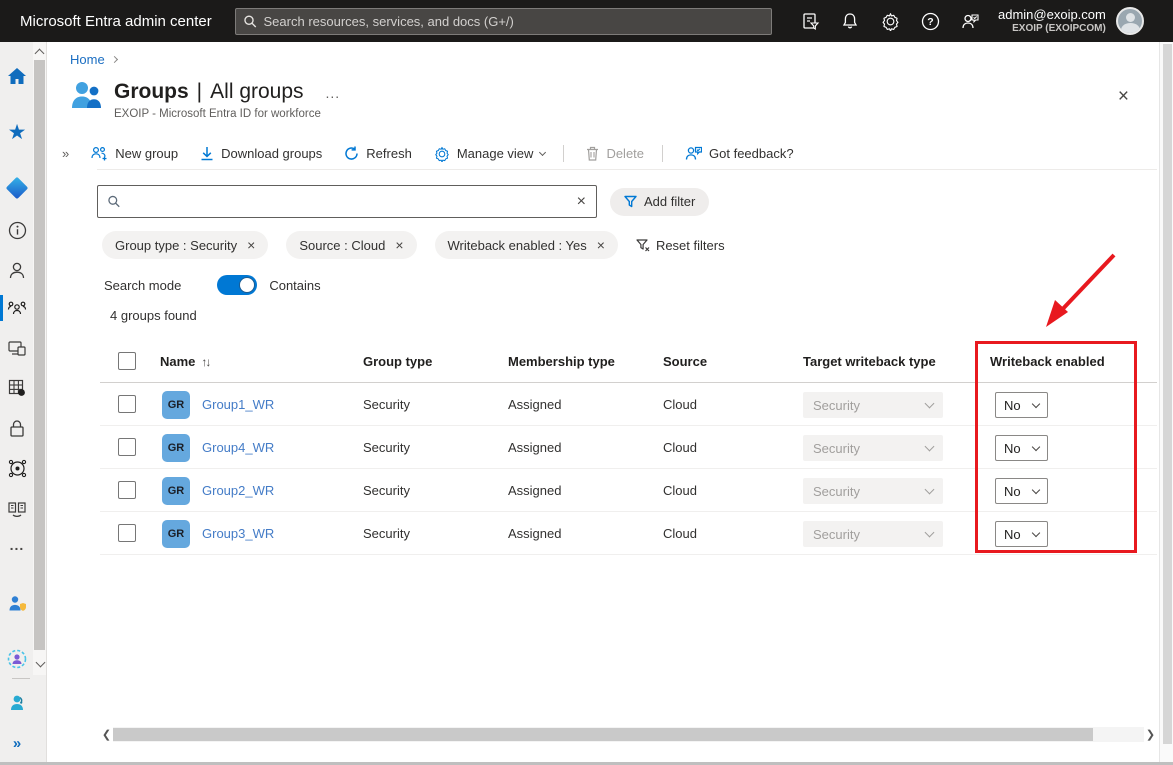 The image size is (1173, 765). I want to click on groups-search-input, so click(348, 201).